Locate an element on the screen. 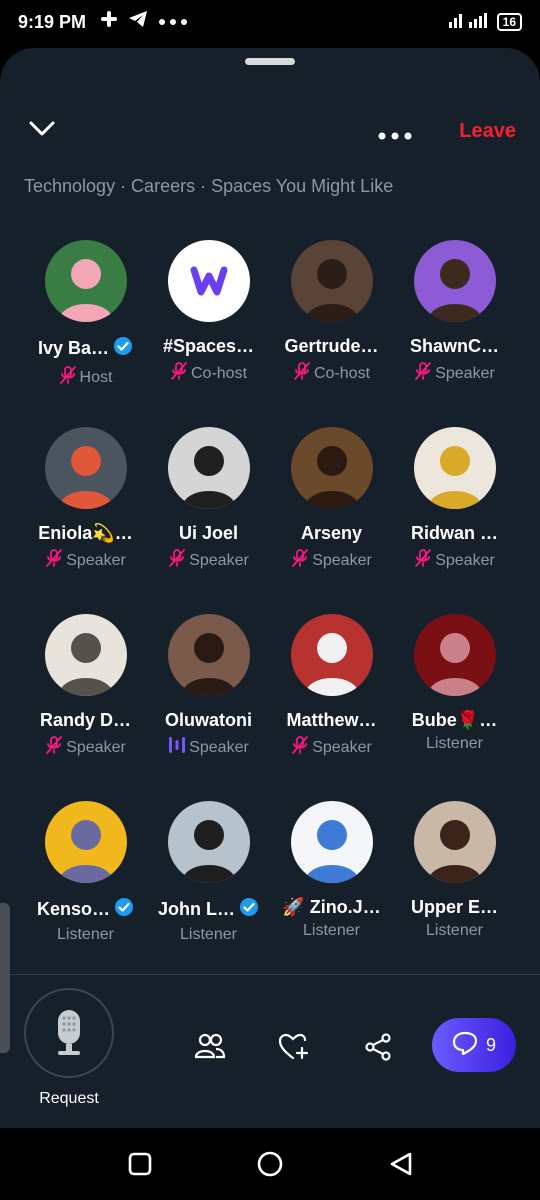 The height and width of the screenshot is (1200, 540). participant-card: John L… Listener is located at coordinates (208, 872).